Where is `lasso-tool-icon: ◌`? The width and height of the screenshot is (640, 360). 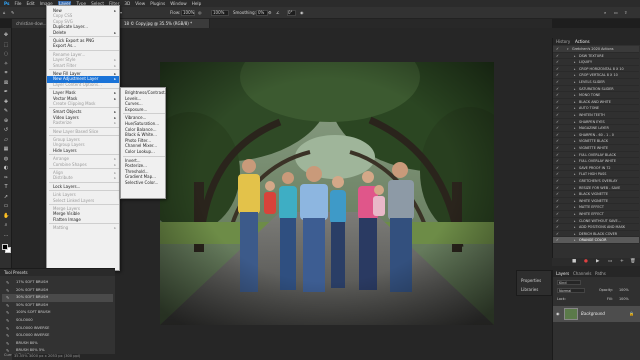
lasso-tool-icon: ◌ is located at coordinates (6, 54).